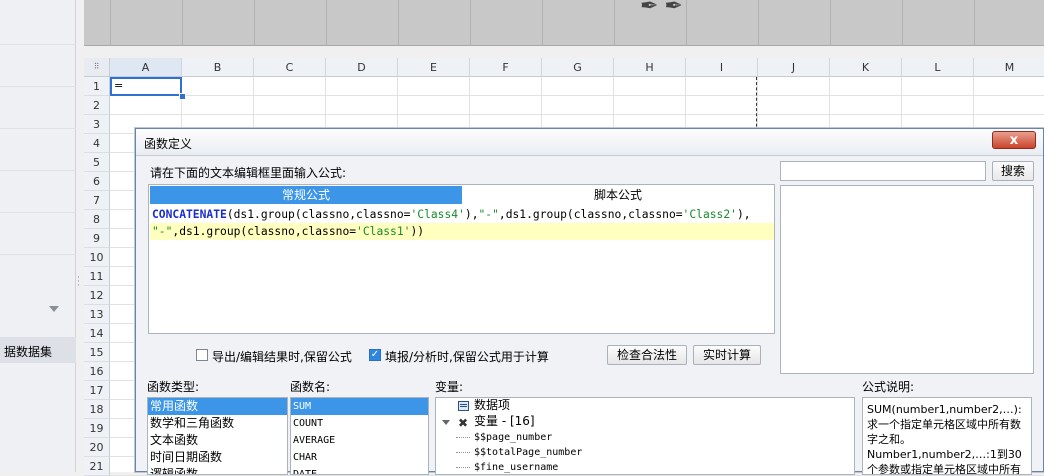 This screenshot has width=1044, height=476. Describe the element at coordinates (97, 238) in the screenshot. I see `row-header: 9` at that location.